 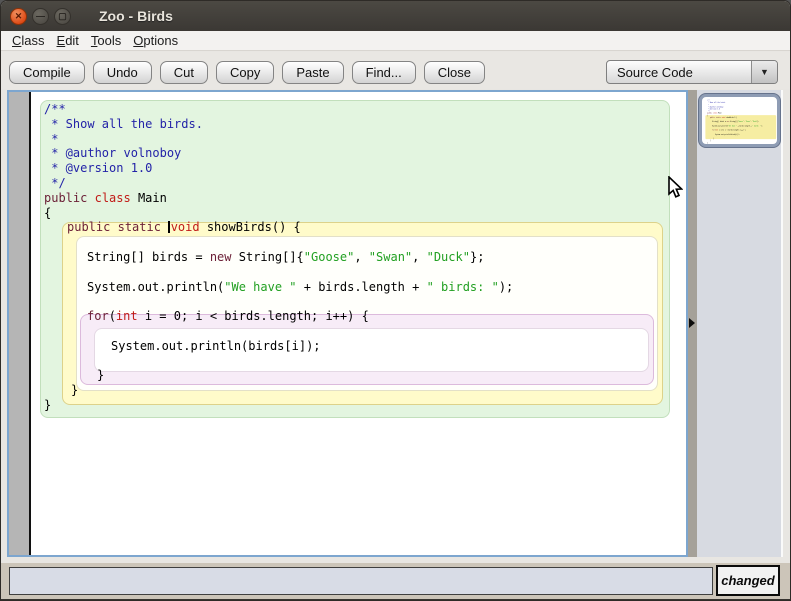 I want to click on window-controls: ✕ — ▢, so click(x=40, y=16).